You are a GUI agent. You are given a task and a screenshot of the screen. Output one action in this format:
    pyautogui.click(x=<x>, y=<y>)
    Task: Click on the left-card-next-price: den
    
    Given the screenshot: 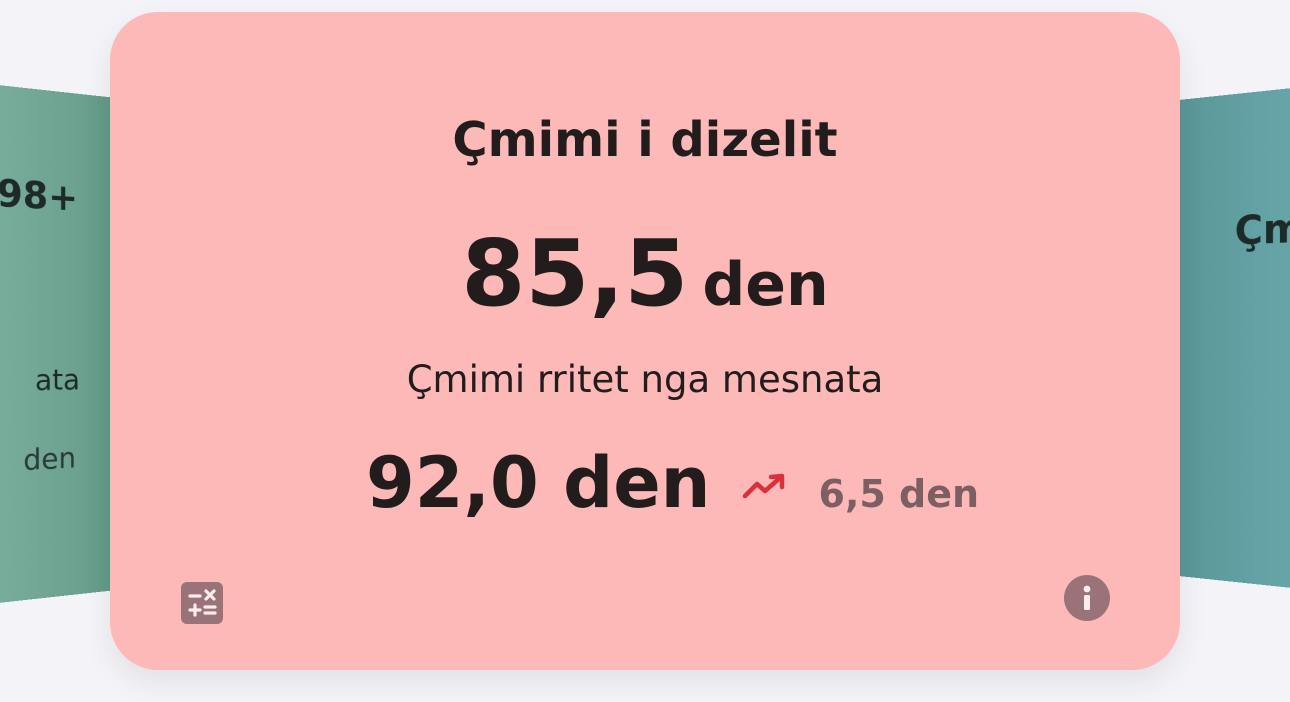 What is the action you would take?
    pyautogui.click(x=49, y=459)
    